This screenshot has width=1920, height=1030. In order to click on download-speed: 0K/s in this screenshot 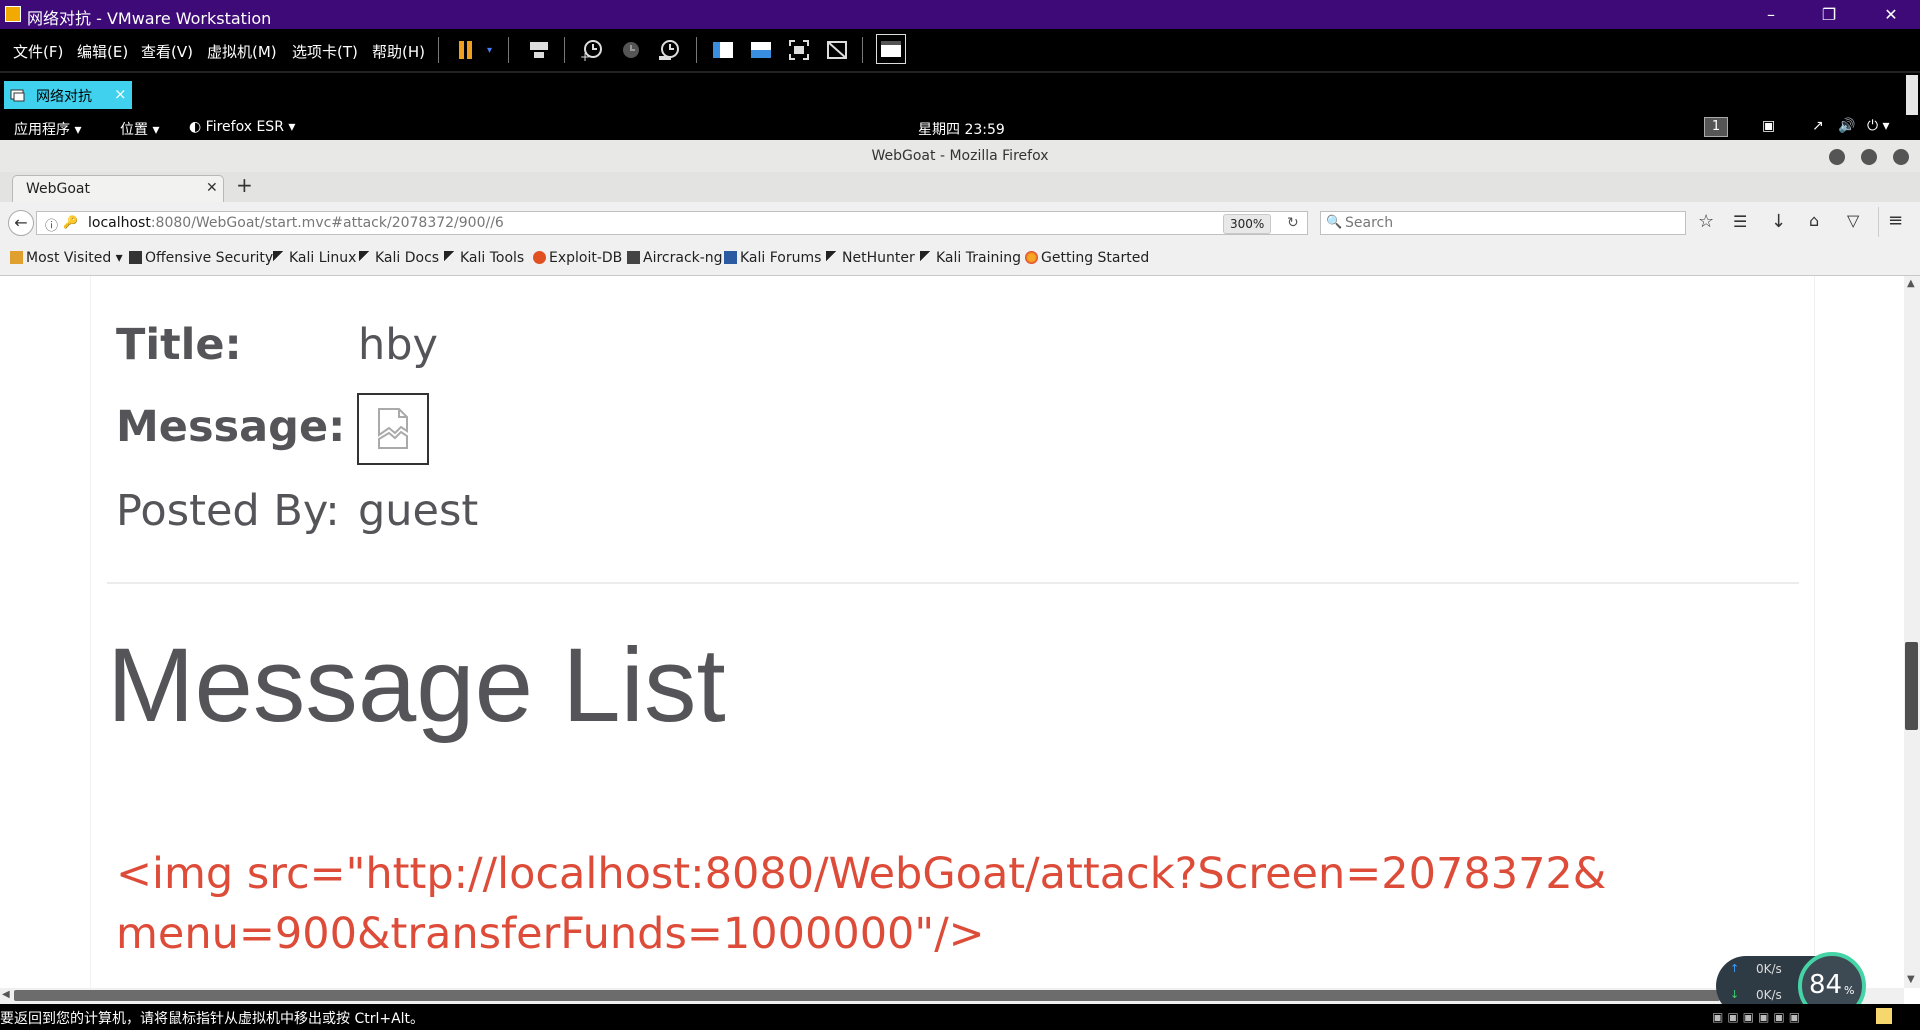, I will do `click(1769, 995)`.